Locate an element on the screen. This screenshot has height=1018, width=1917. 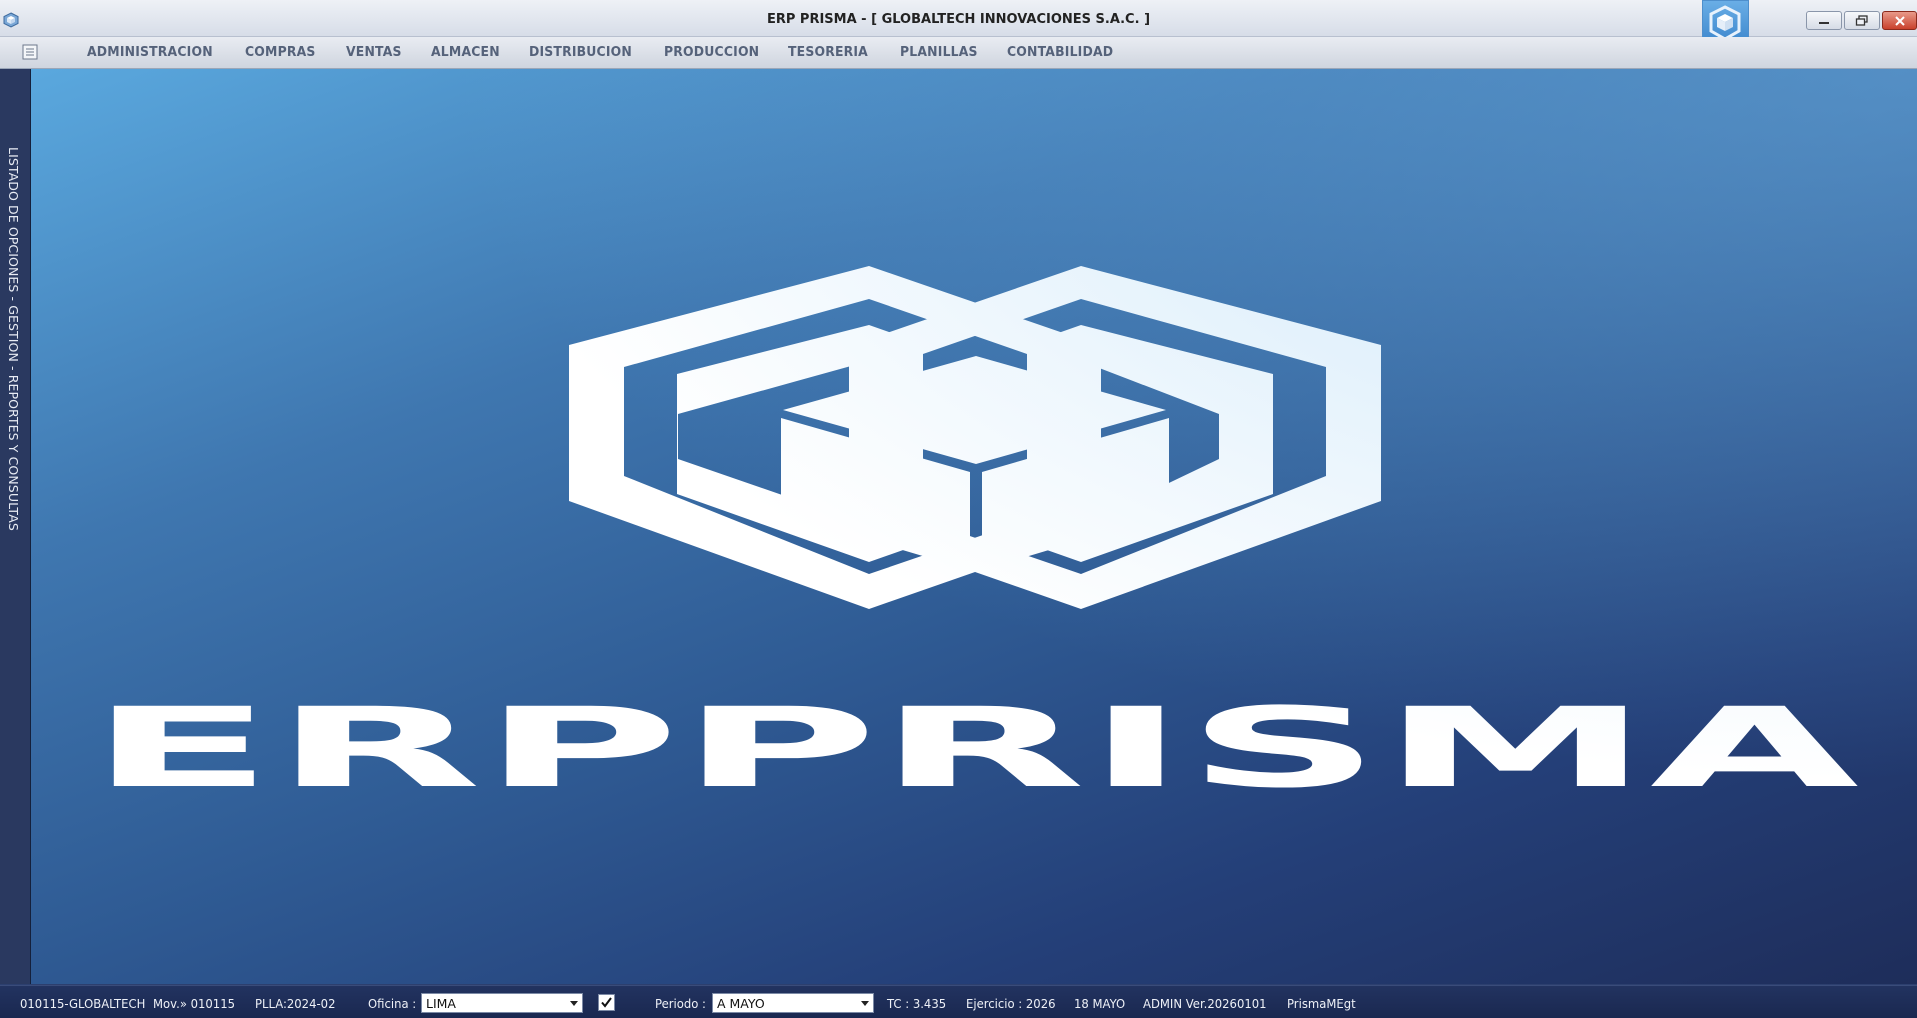
menu-administracion: ADMINISTRACION is located at coordinates (150, 52).